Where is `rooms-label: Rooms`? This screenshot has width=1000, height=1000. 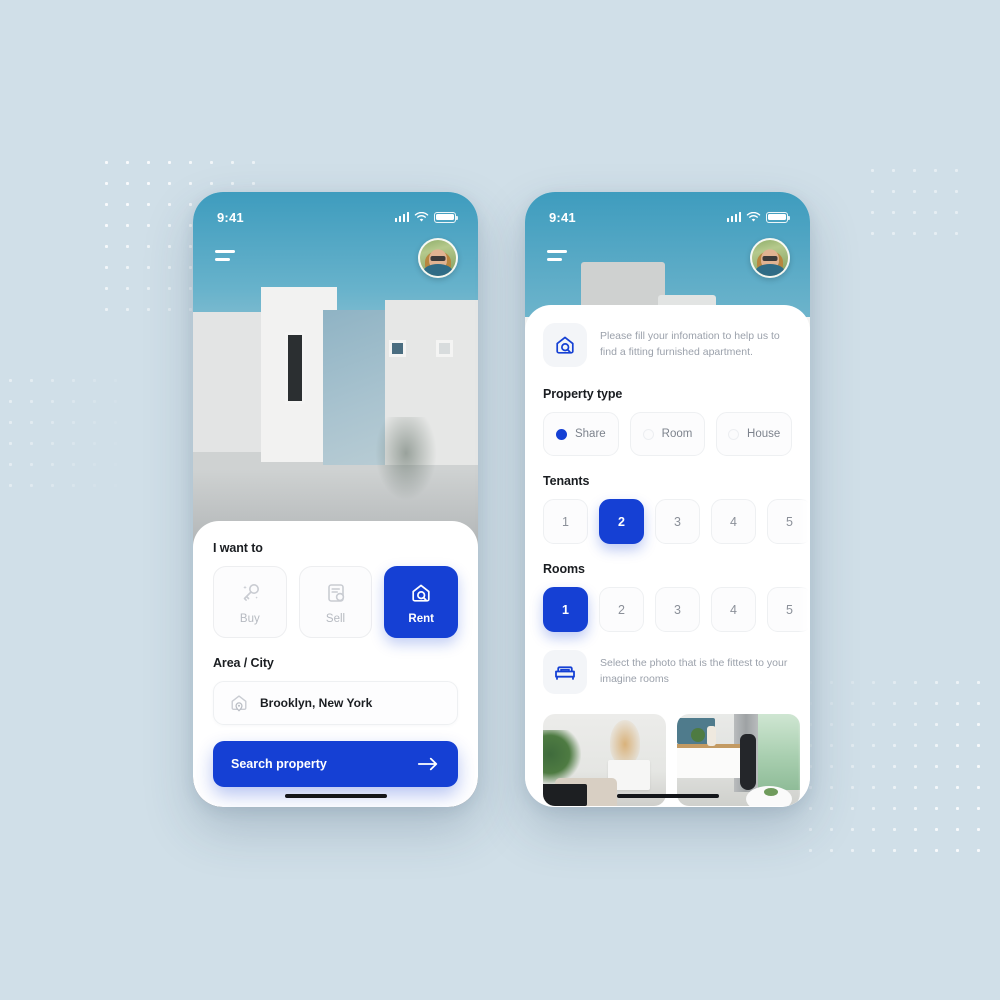
rooms-label: Rooms is located at coordinates (564, 569).